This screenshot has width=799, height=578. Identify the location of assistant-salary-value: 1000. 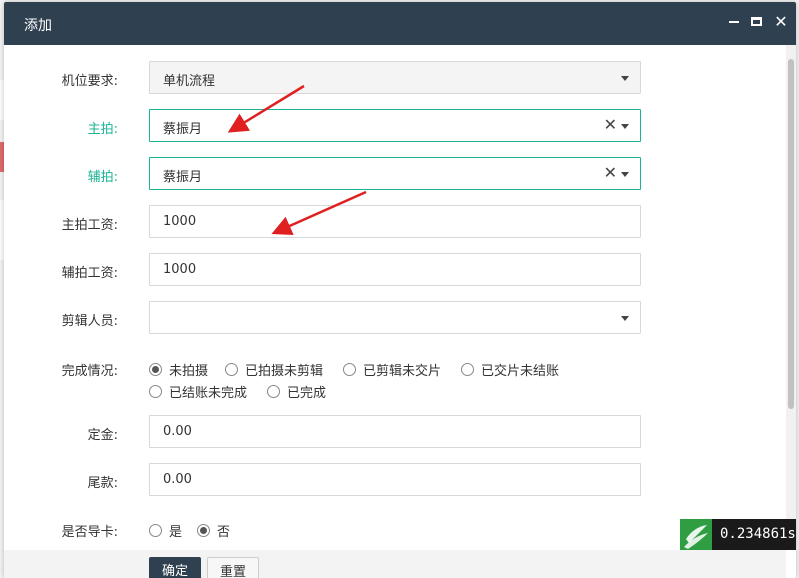
(180, 269).